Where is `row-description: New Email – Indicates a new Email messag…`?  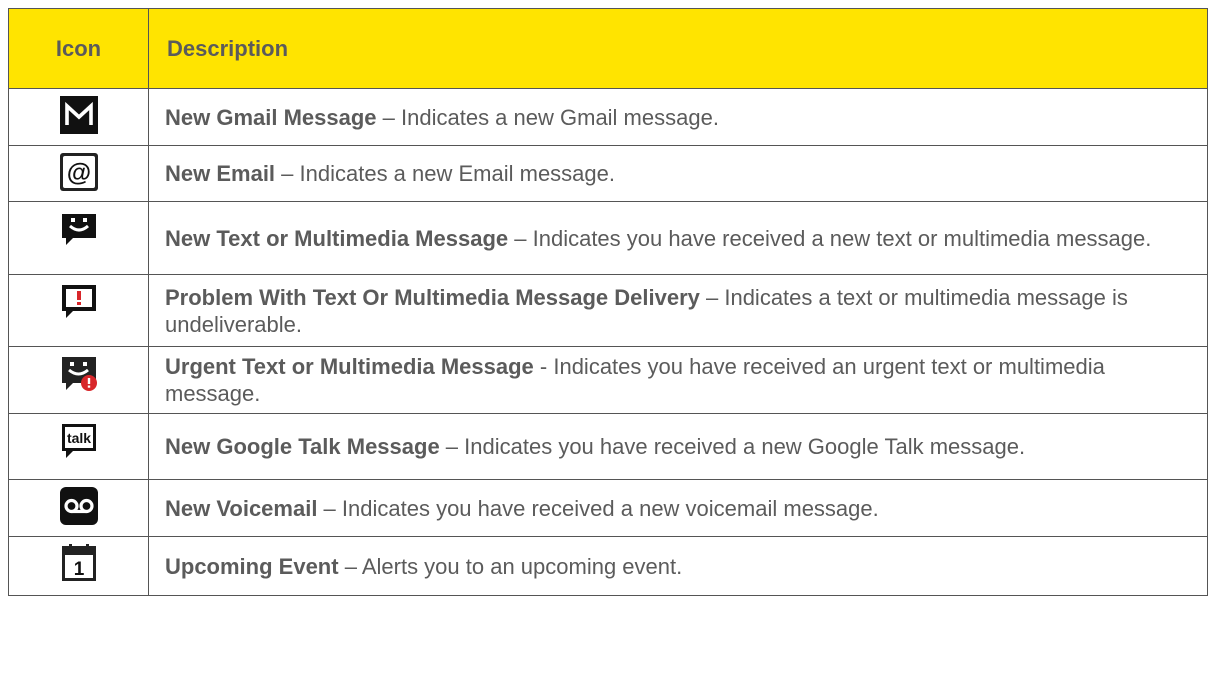 row-description: New Email – Indicates a new Email messag… is located at coordinates (678, 173).